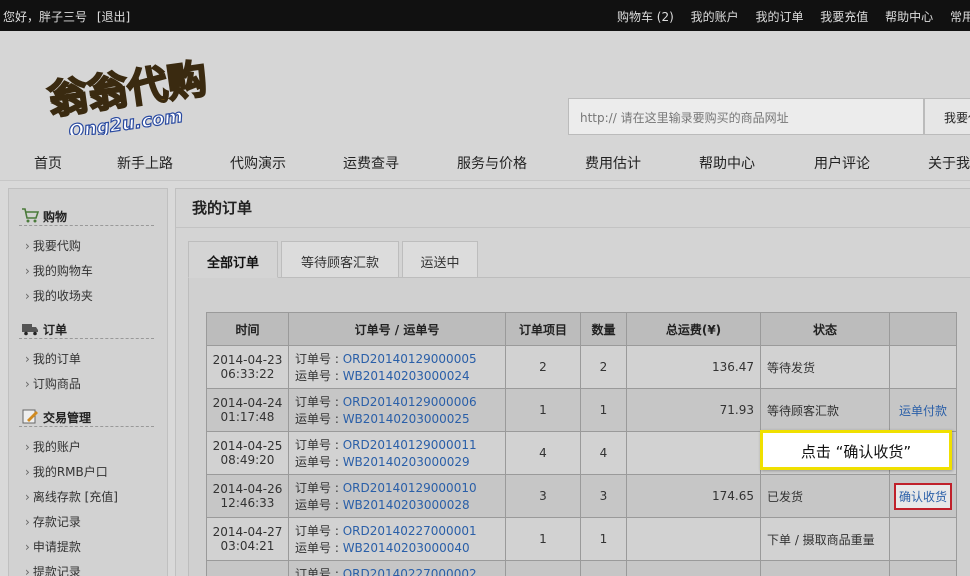  What do you see at coordinates (371, 163) in the screenshot?
I see `nav-shipping-query: 运费查寻` at bounding box center [371, 163].